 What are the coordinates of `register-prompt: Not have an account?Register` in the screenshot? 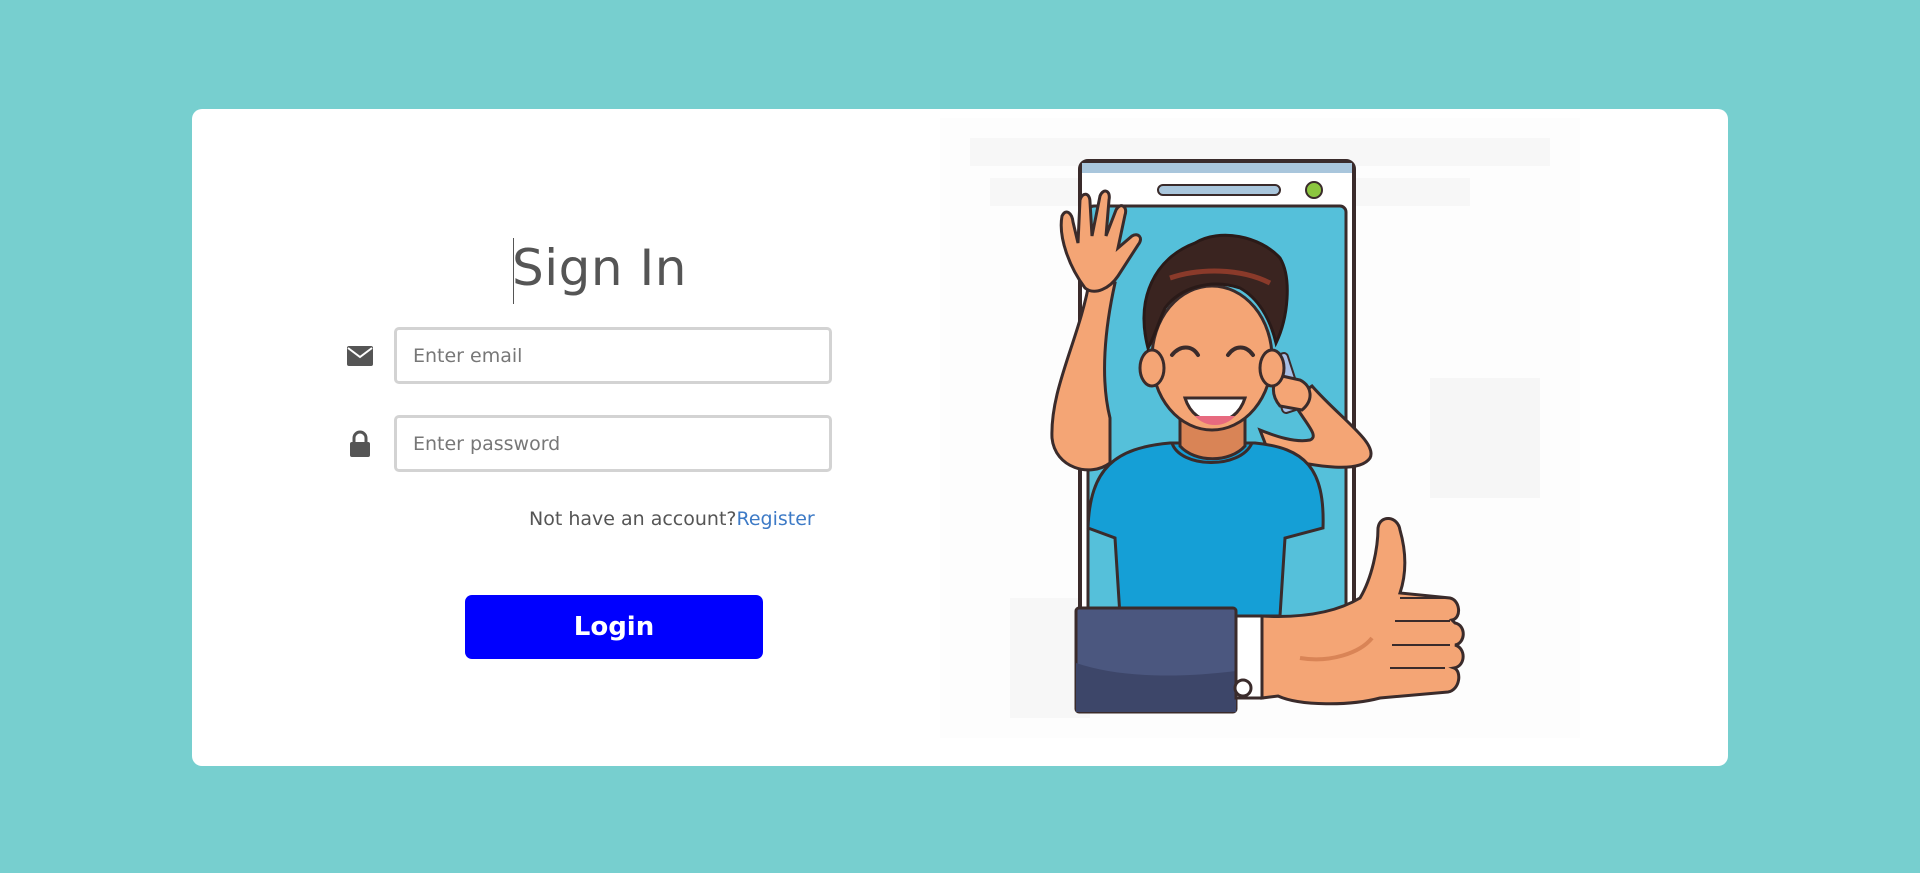 It's located at (672, 519).